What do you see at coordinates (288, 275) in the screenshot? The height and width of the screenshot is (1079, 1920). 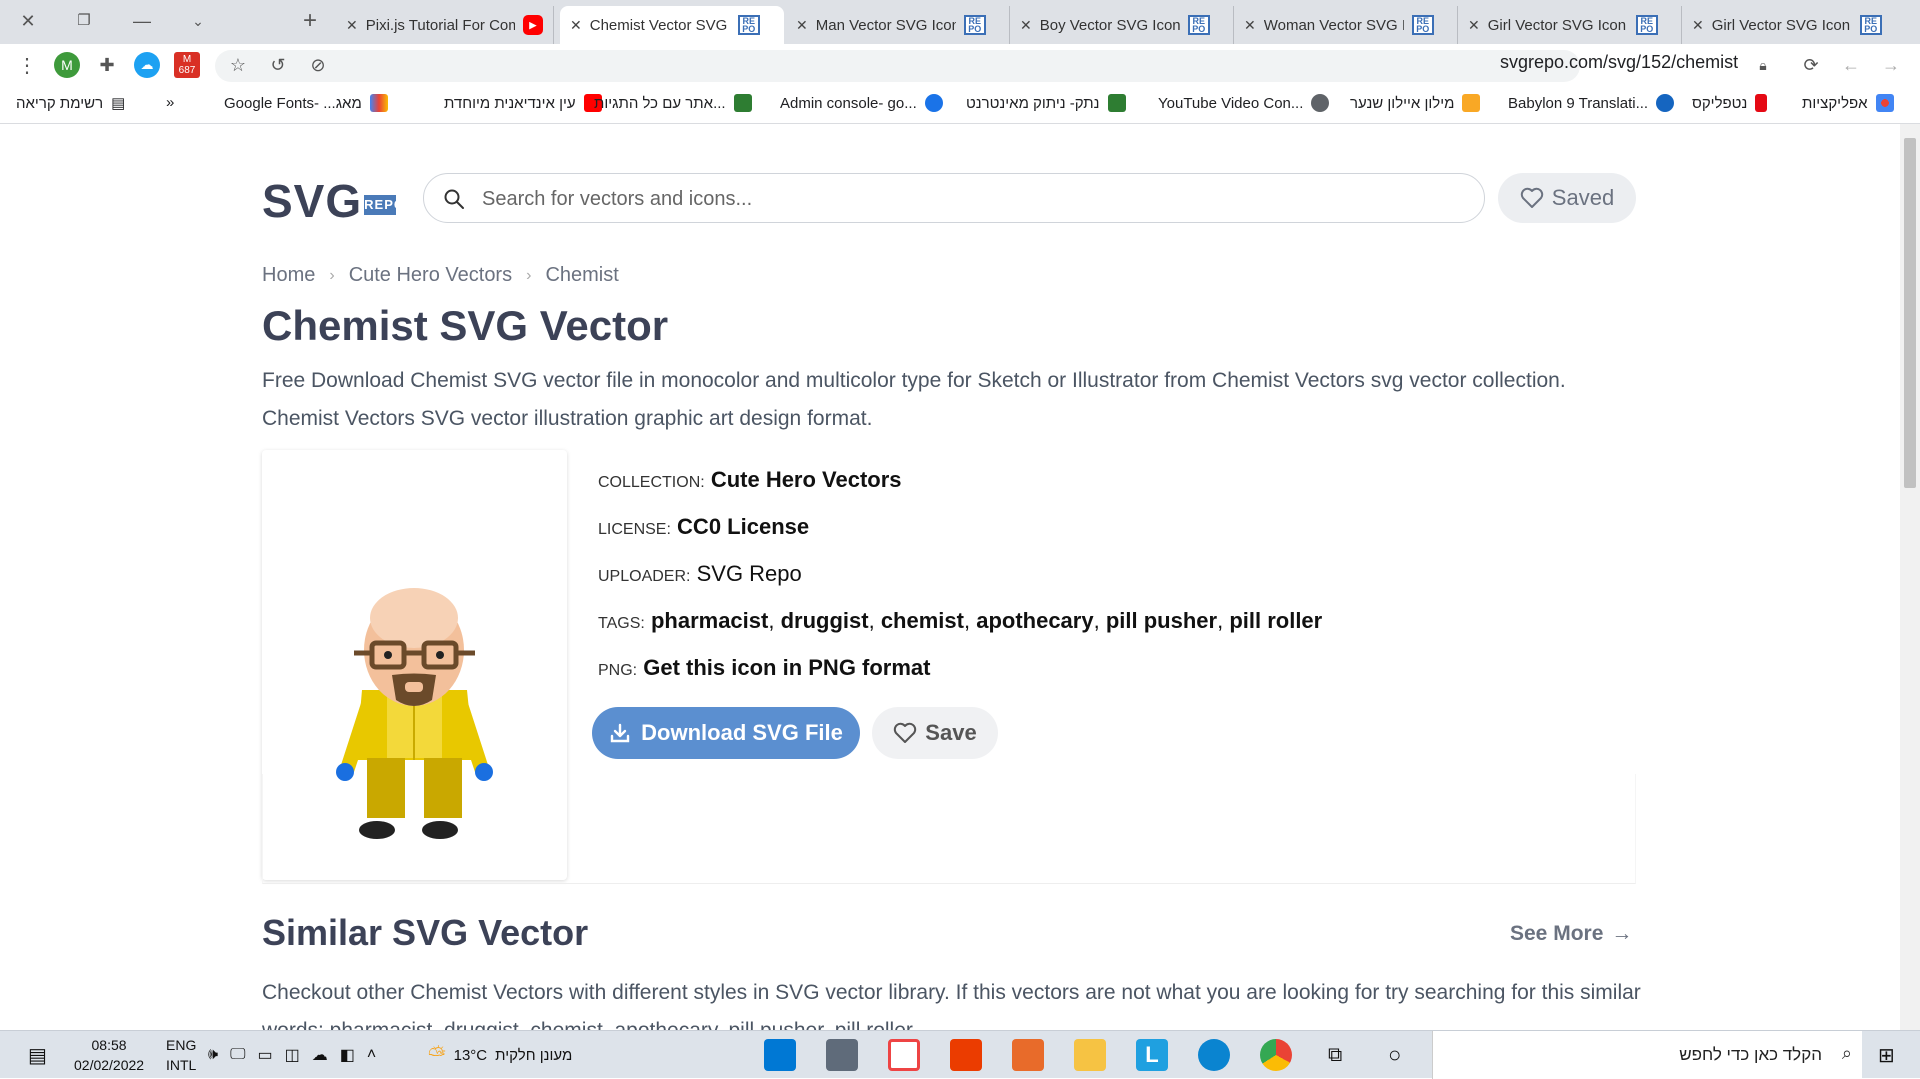 I see `breadcrumb-home: Home` at bounding box center [288, 275].